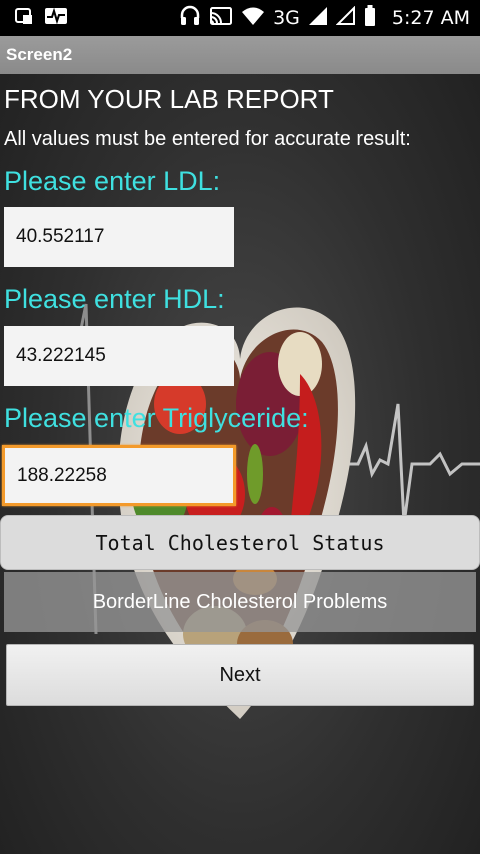  I want to click on screen-title: Screen2, so click(39, 54).